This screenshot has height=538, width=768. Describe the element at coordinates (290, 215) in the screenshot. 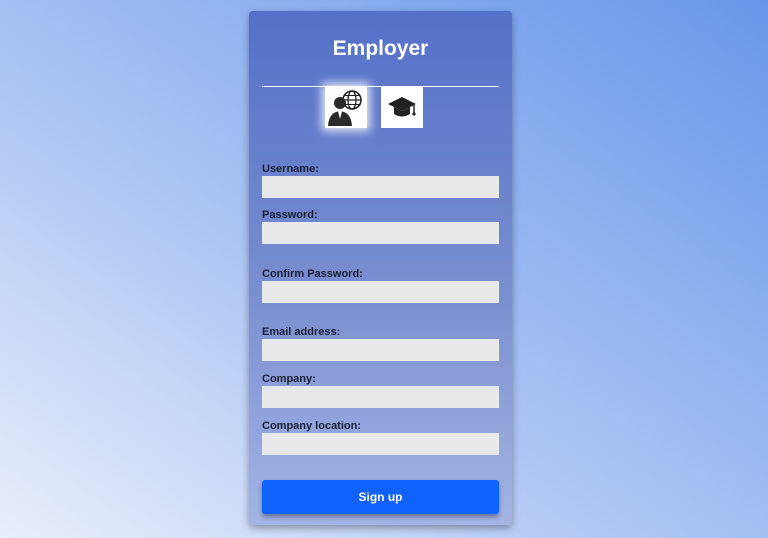

I see `password-label: Password:` at that location.